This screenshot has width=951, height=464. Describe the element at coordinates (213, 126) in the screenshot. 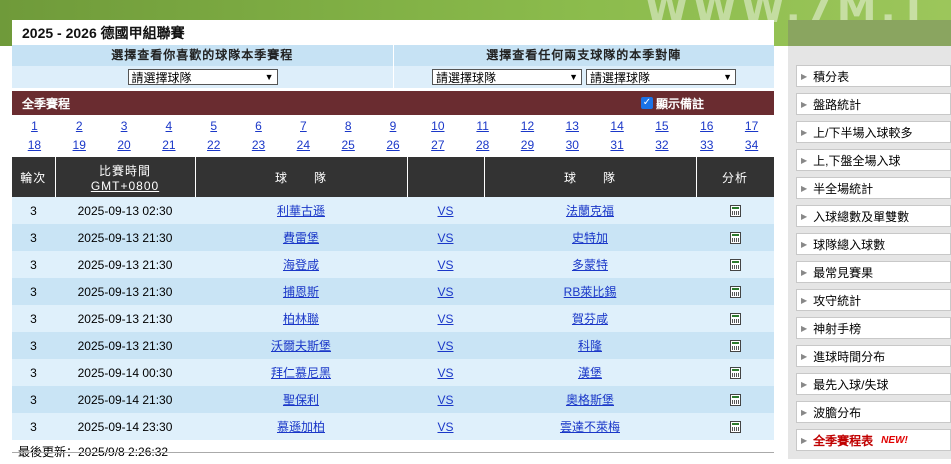

I see `round-link: 5` at that location.